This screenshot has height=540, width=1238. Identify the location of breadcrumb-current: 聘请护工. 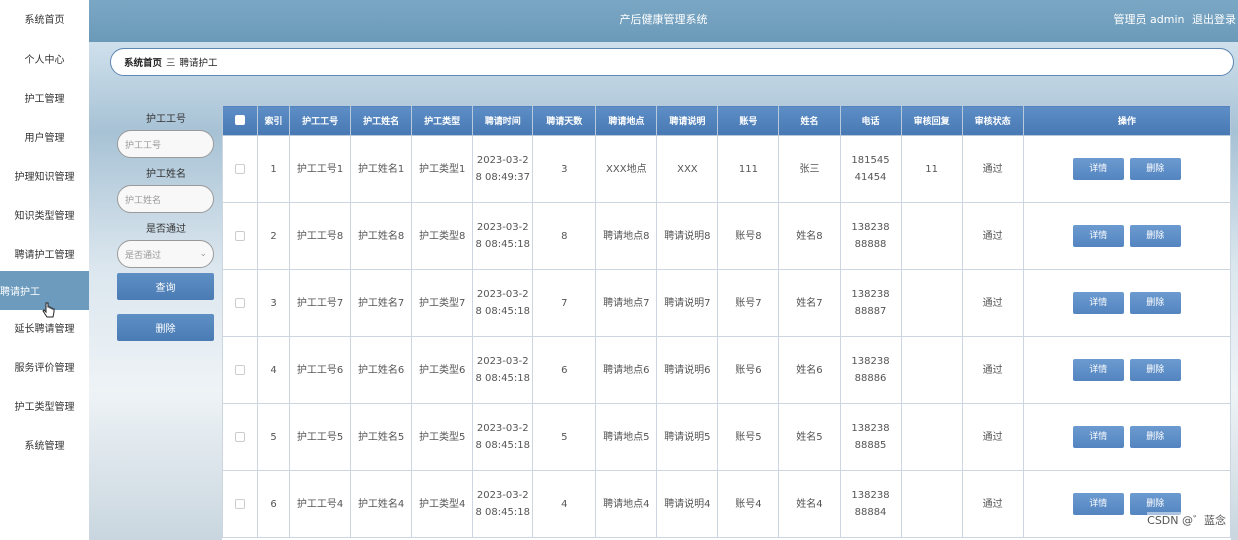
(198, 63).